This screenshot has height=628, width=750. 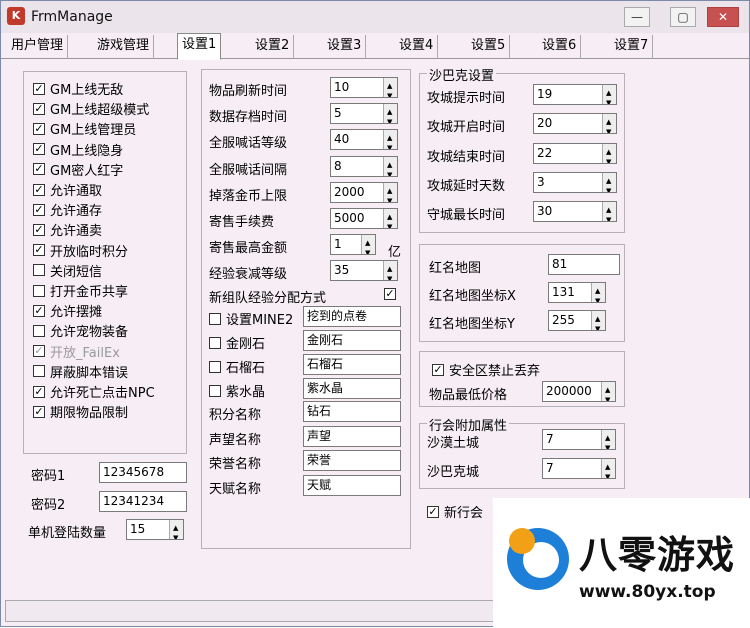 I want to click on game-param-stepper: 10, so click(x=364, y=87).